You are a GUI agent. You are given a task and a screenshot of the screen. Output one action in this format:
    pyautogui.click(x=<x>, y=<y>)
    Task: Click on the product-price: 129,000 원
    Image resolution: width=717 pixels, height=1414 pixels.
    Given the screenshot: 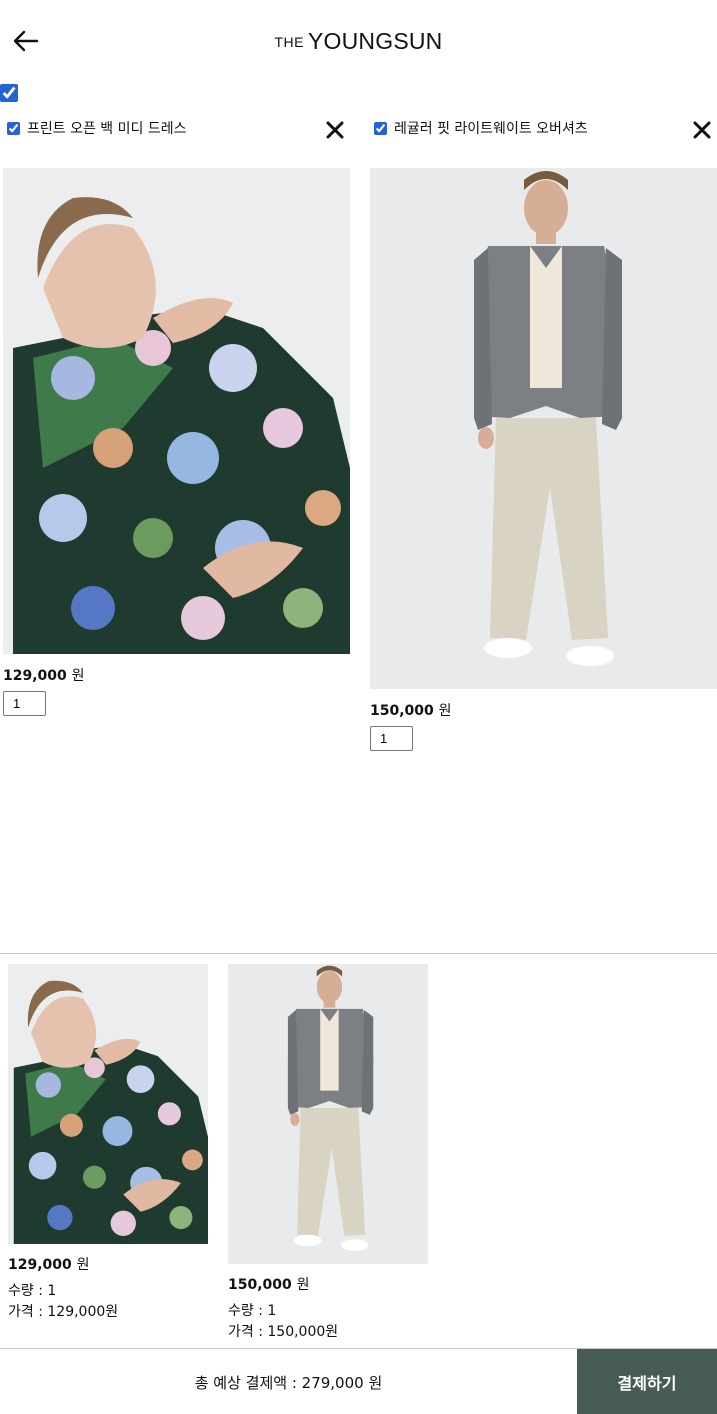 What is the action you would take?
    pyautogui.click(x=44, y=675)
    